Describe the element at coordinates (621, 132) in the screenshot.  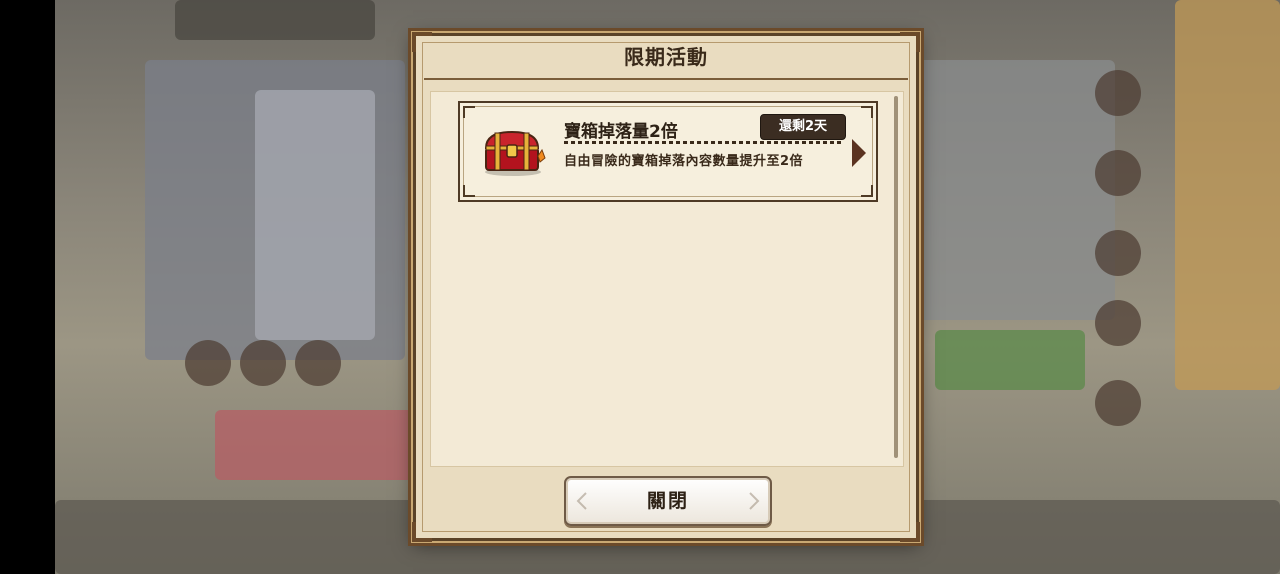
I see `event-title: 寶箱掉落量2倍` at that location.